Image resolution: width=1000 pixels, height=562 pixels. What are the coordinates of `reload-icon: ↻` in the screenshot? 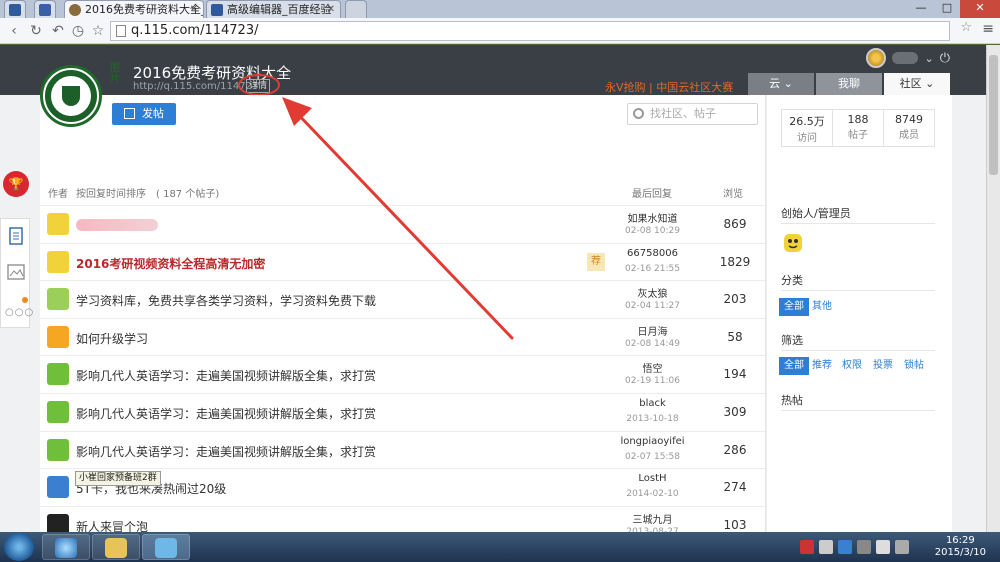 It's located at (36, 31).